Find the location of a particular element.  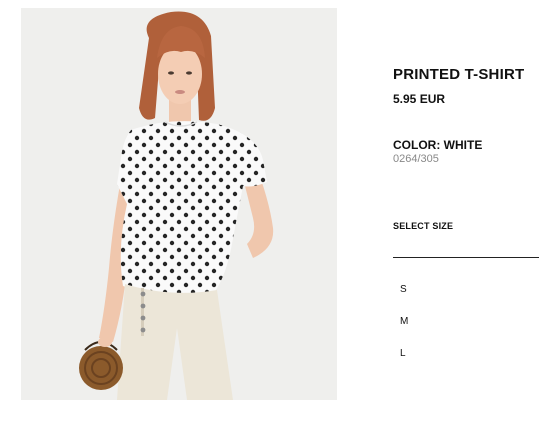

size-option-s: S is located at coordinates (404, 289).